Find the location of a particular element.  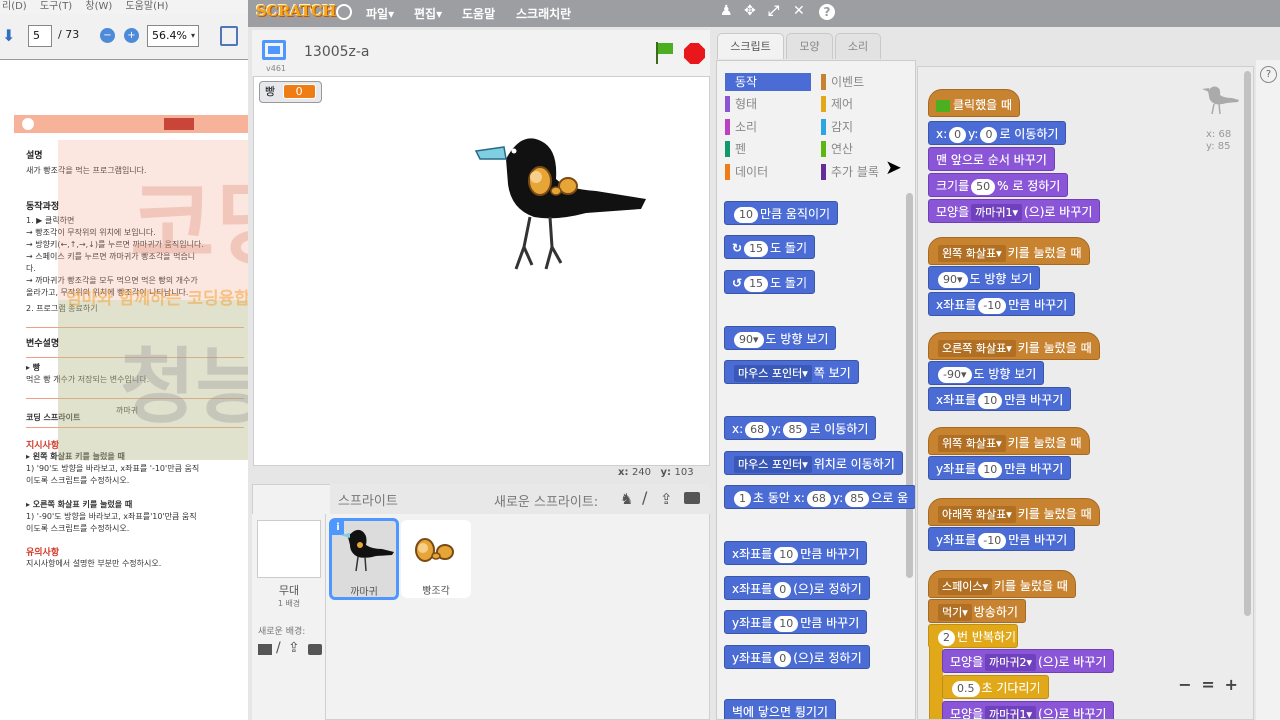

menu-item: 도움말(H) is located at coordinates (146, 6).